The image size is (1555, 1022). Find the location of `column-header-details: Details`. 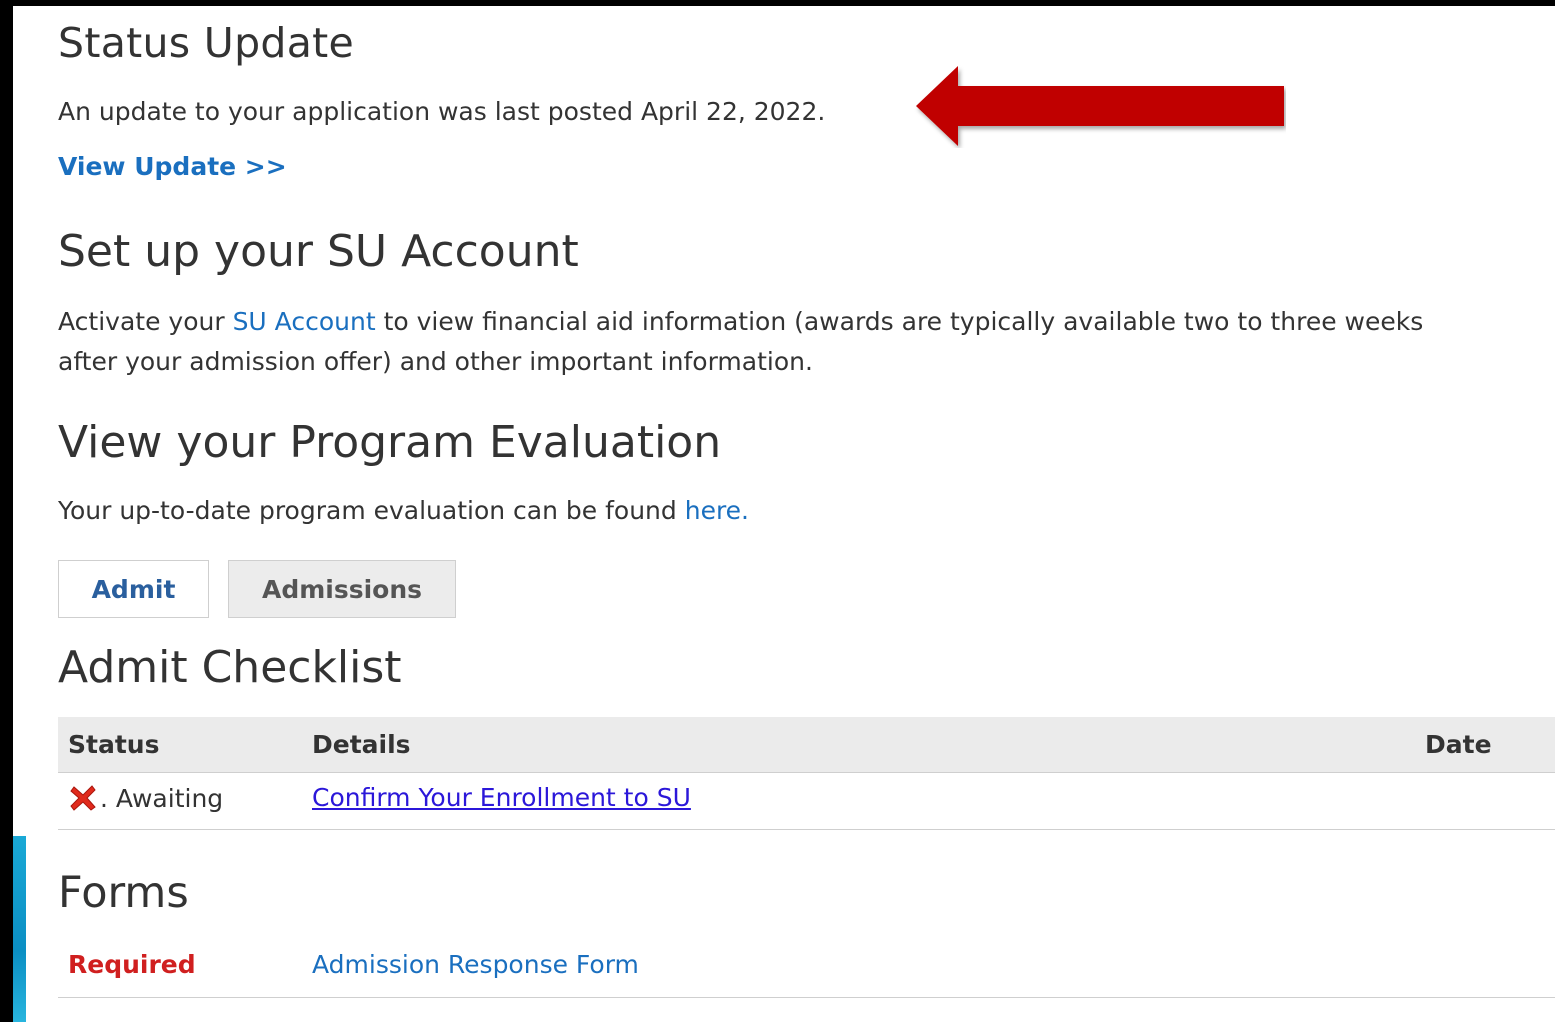

column-header-details: Details is located at coordinates (361, 744).